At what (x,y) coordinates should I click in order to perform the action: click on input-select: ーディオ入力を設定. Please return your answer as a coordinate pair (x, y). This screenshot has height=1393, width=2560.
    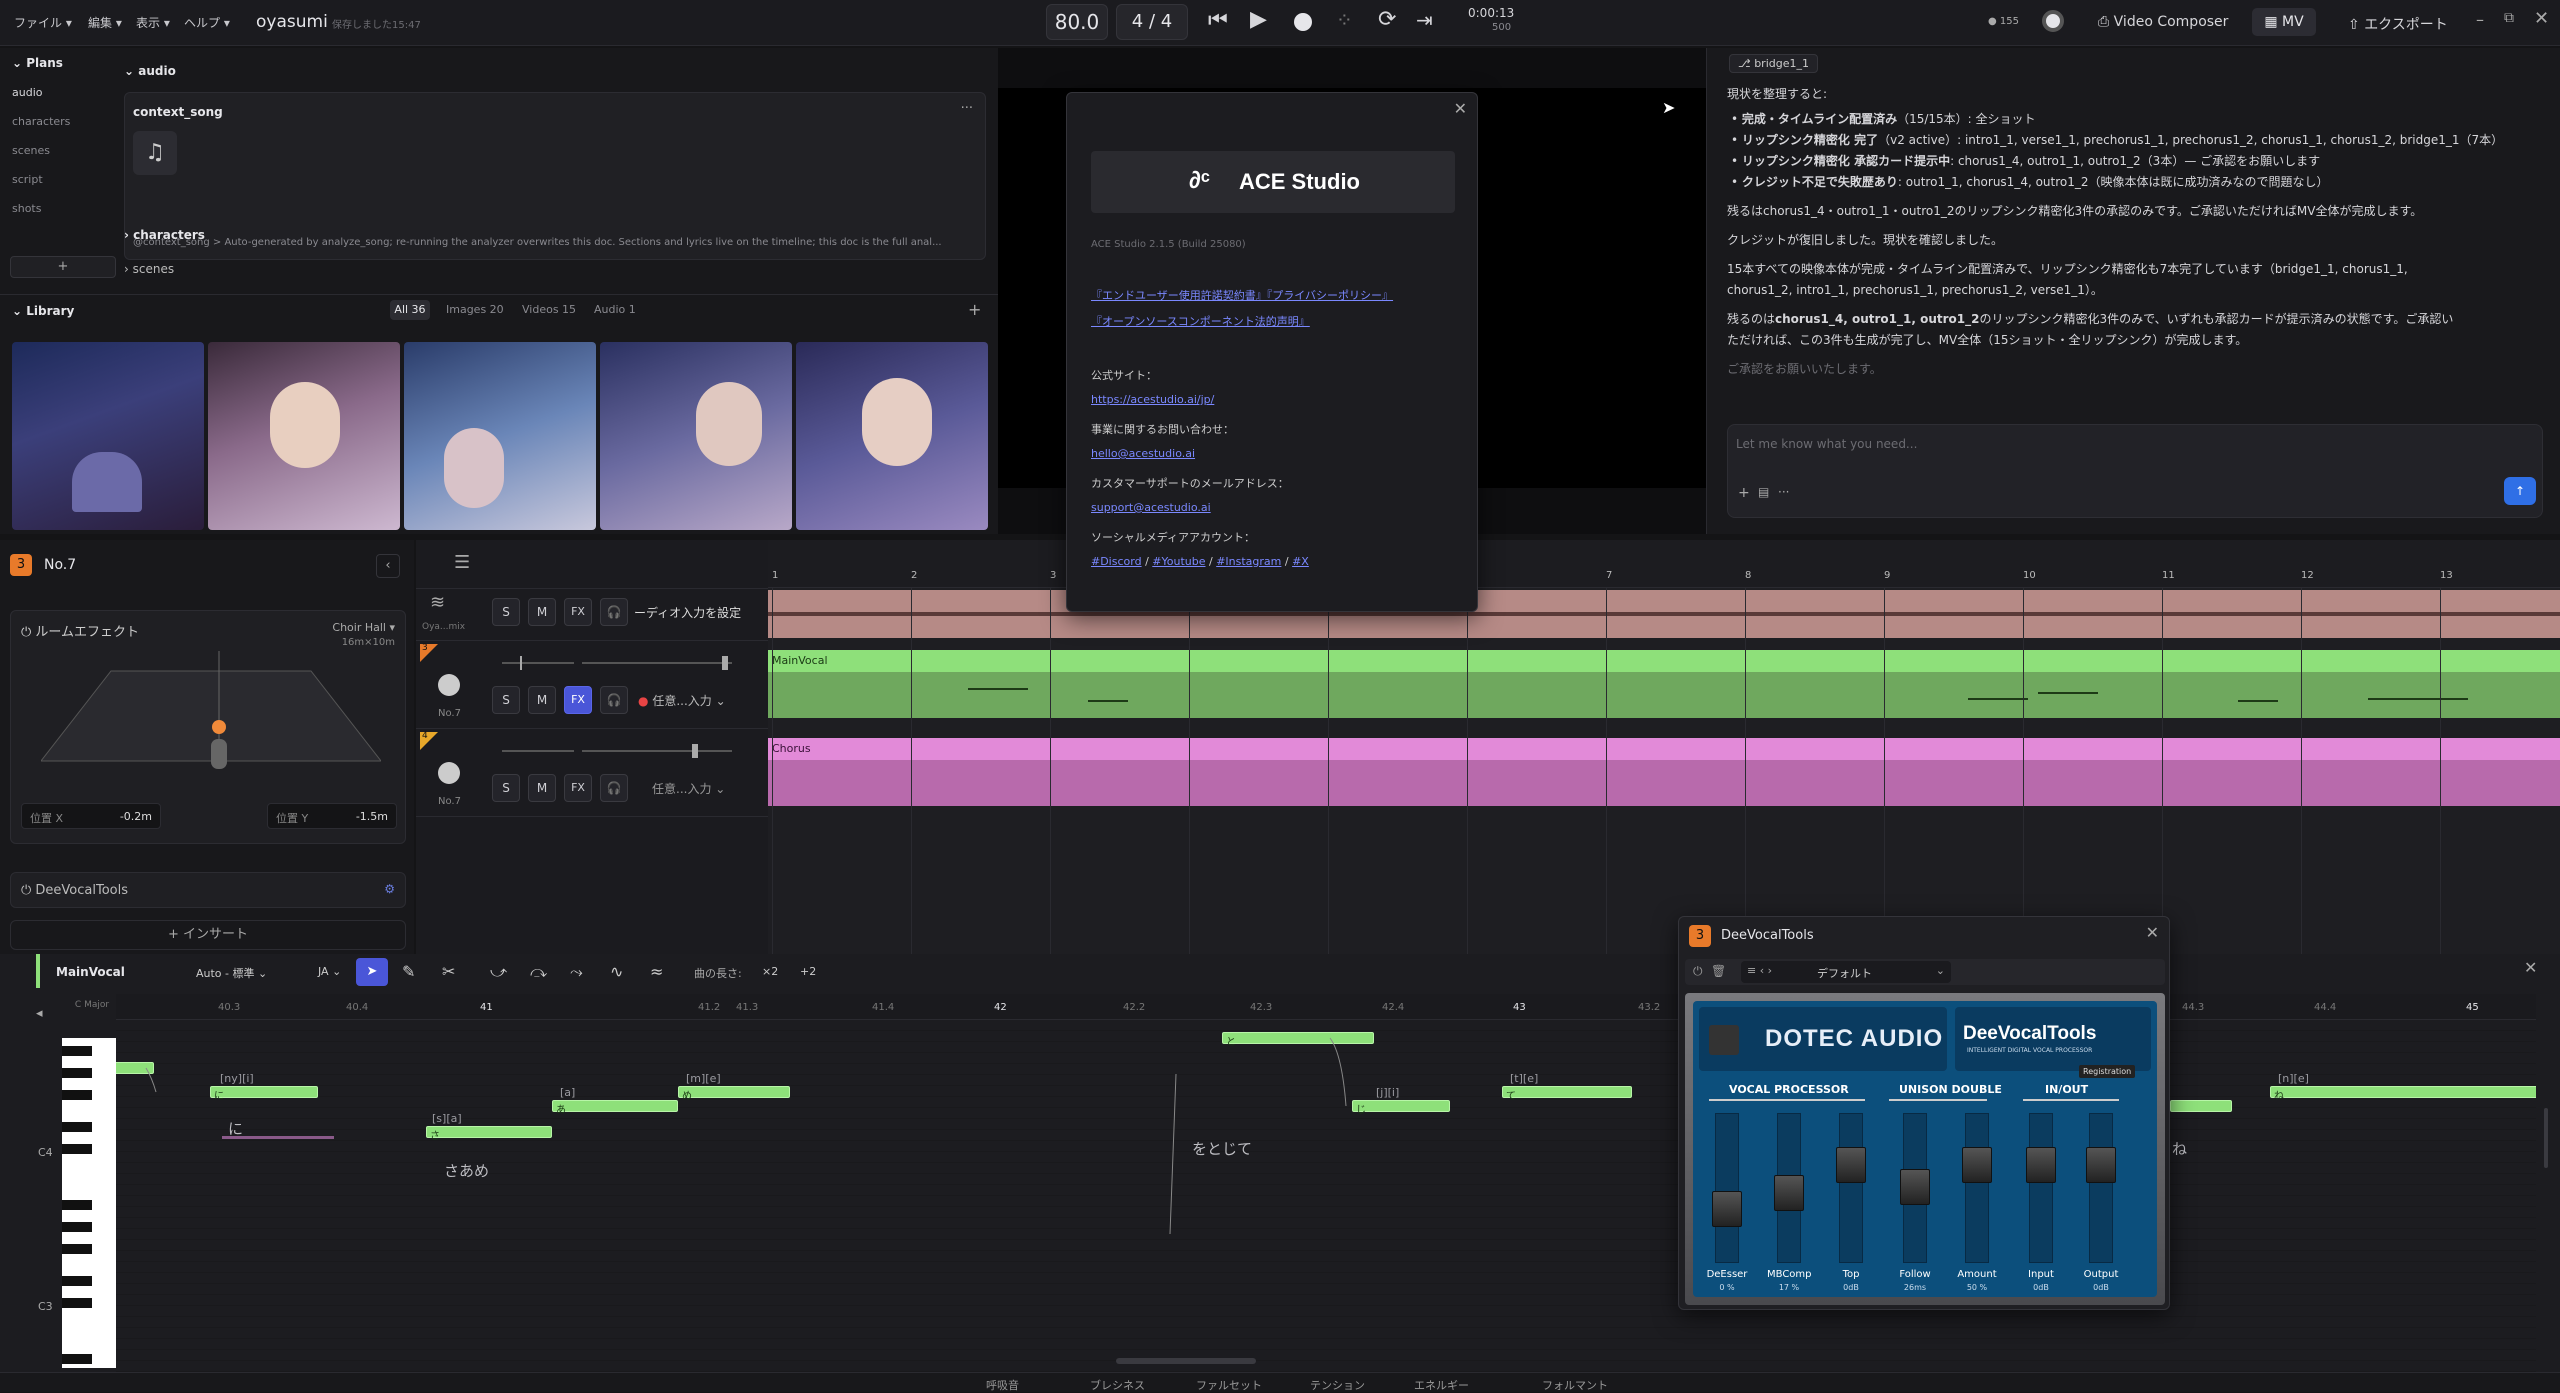
    Looking at the image, I should click on (687, 612).